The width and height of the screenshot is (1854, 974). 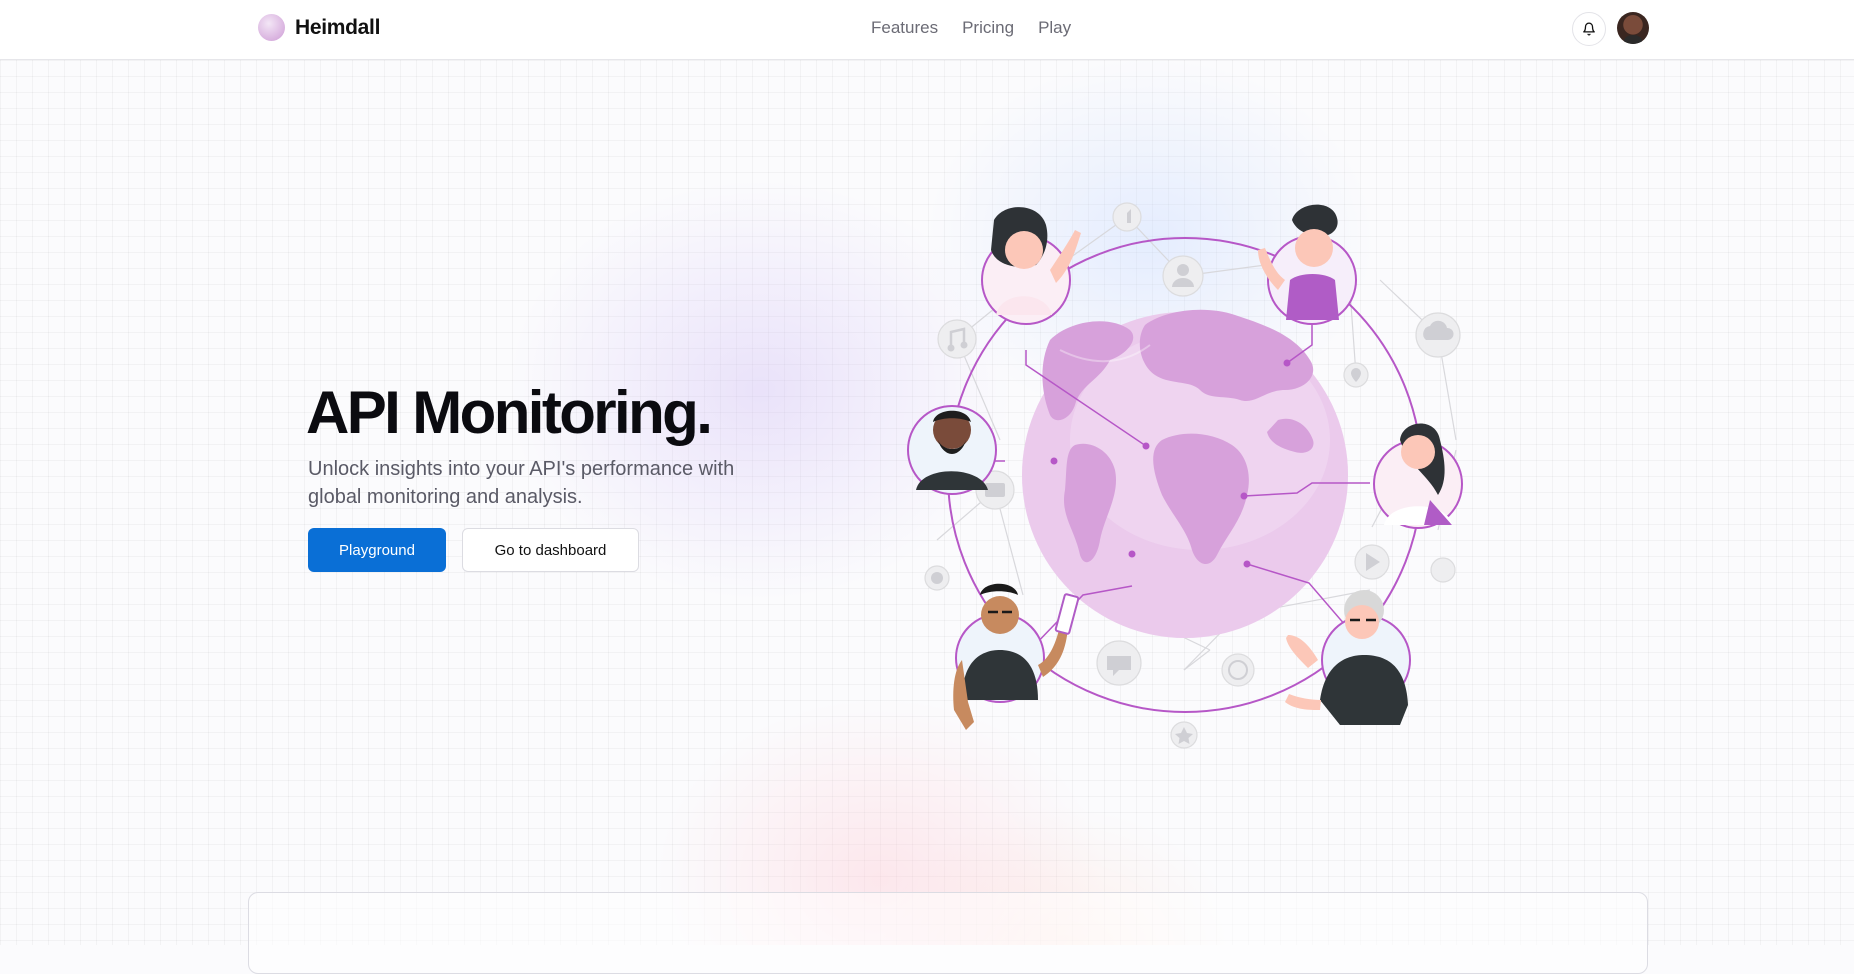 I want to click on hero-title: API Monitoring., so click(x=509, y=412).